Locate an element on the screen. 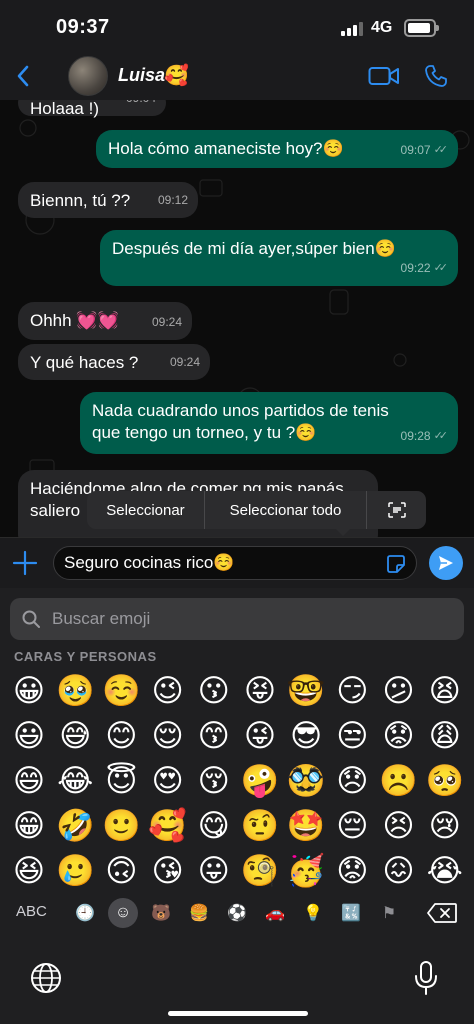 The width and height of the screenshot is (474, 1024). video-camera-icon is located at coordinates (383, 76).